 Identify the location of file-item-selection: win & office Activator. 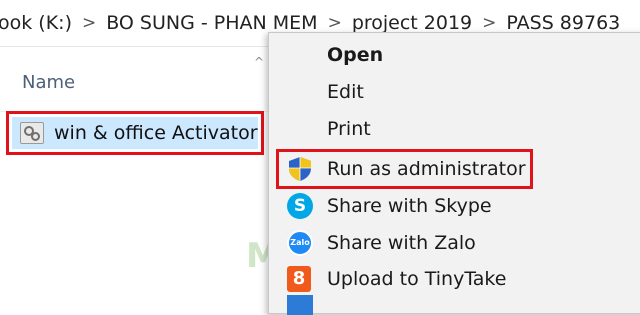
(135, 133).